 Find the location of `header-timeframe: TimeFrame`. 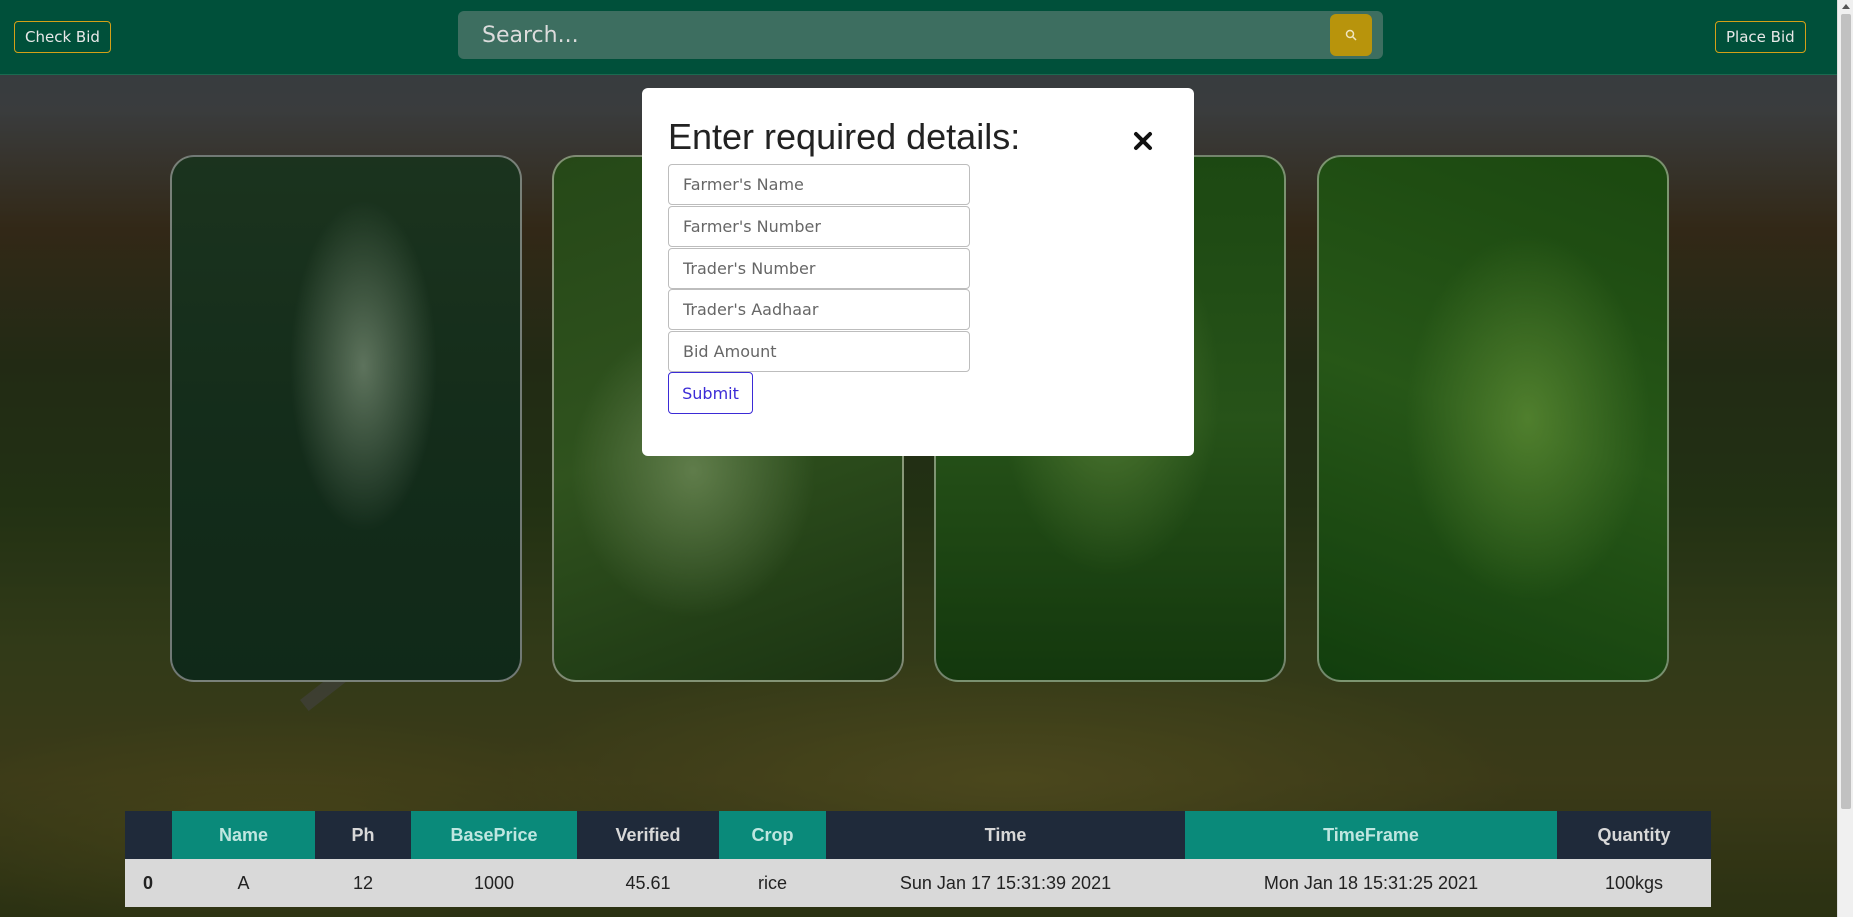

header-timeframe: TimeFrame is located at coordinates (1371, 835).